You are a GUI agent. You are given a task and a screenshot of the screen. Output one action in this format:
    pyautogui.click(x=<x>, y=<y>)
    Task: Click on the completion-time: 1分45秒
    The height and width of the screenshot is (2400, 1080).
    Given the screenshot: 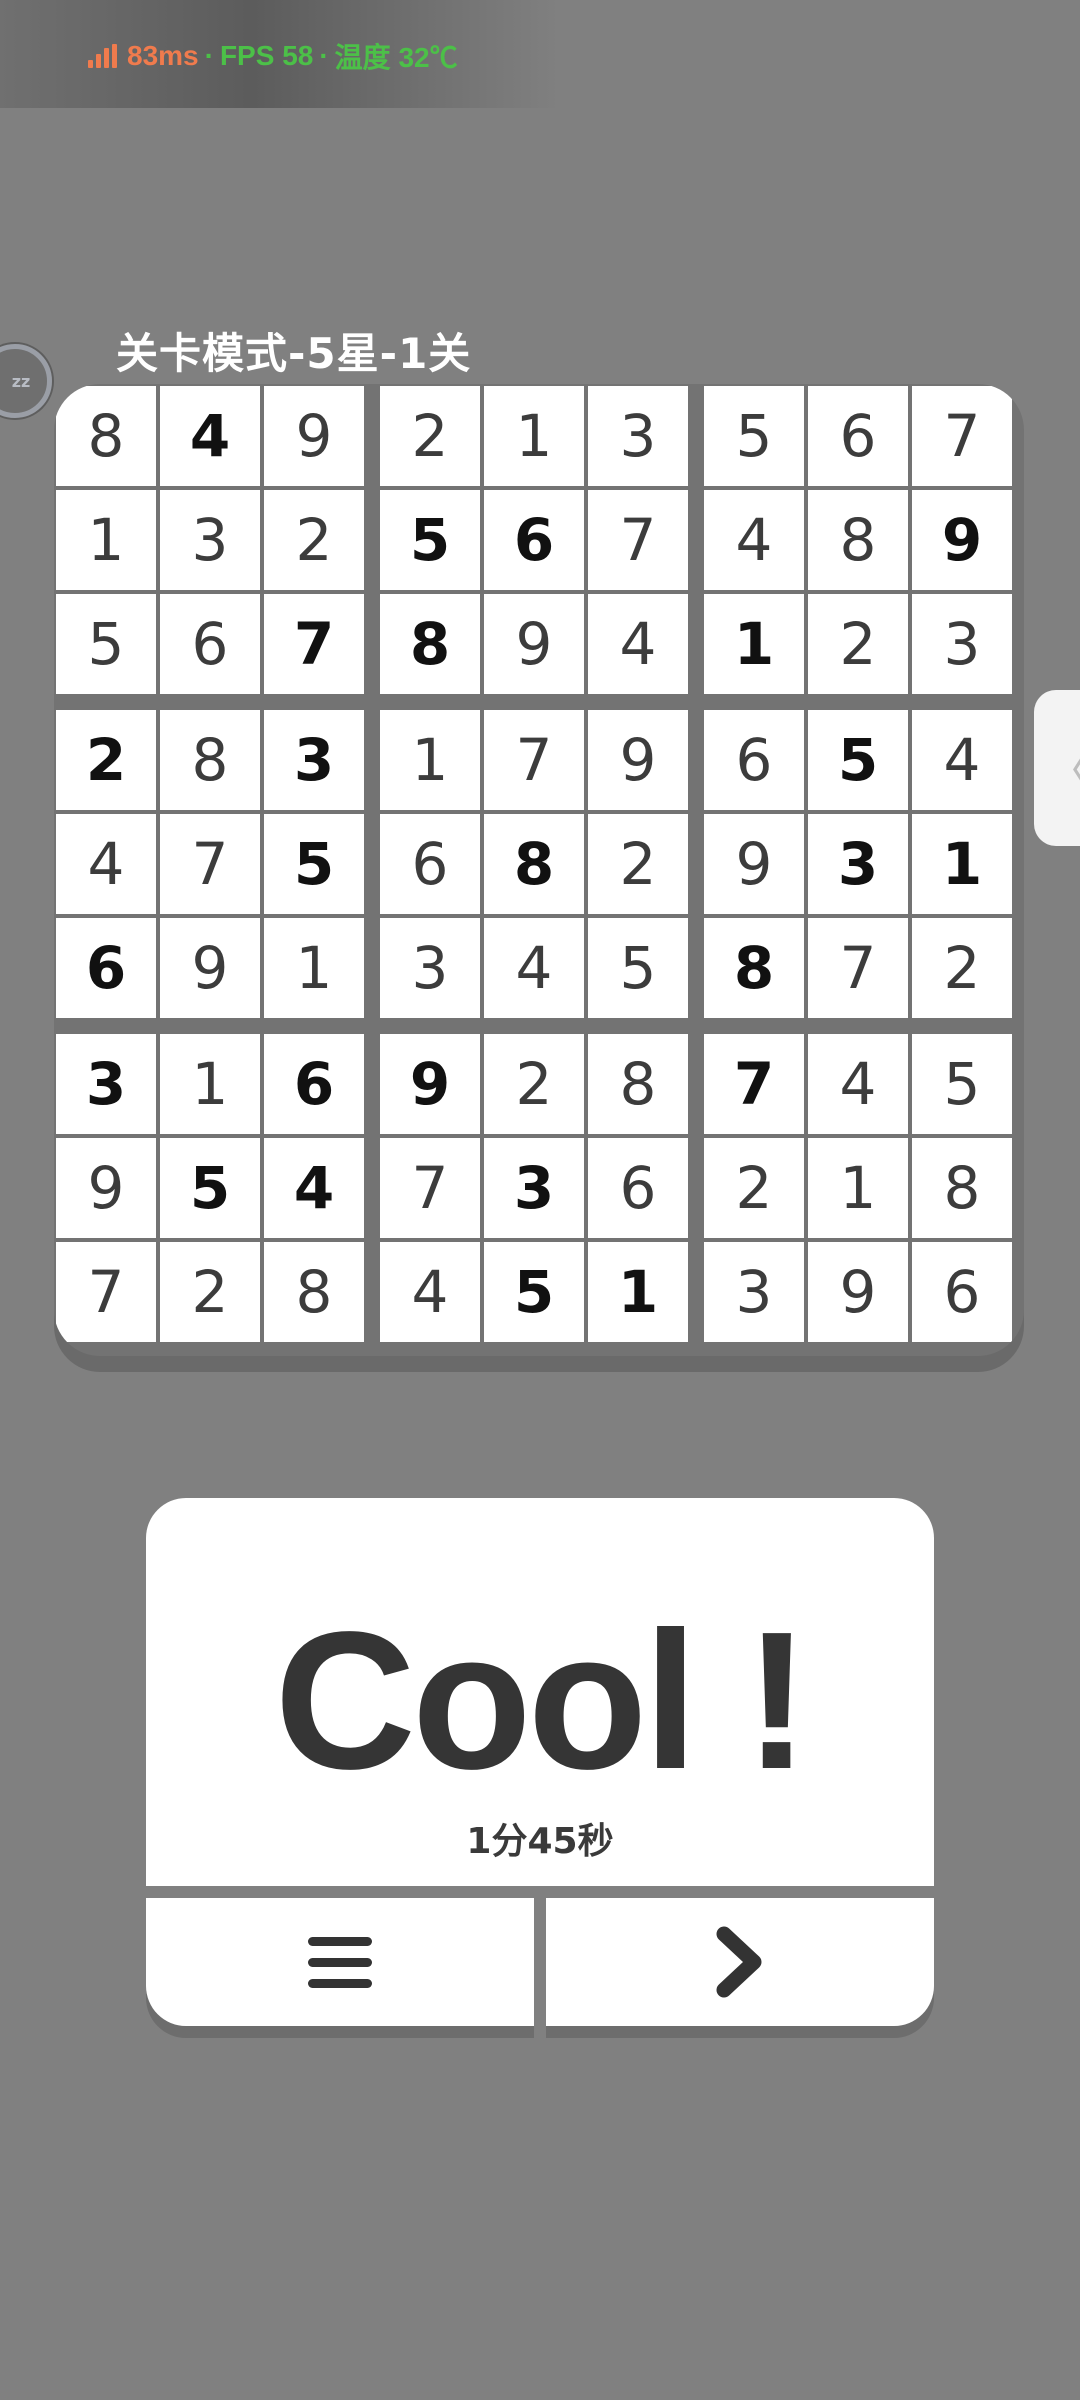 What is the action you would take?
    pyautogui.click(x=540, y=1841)
    